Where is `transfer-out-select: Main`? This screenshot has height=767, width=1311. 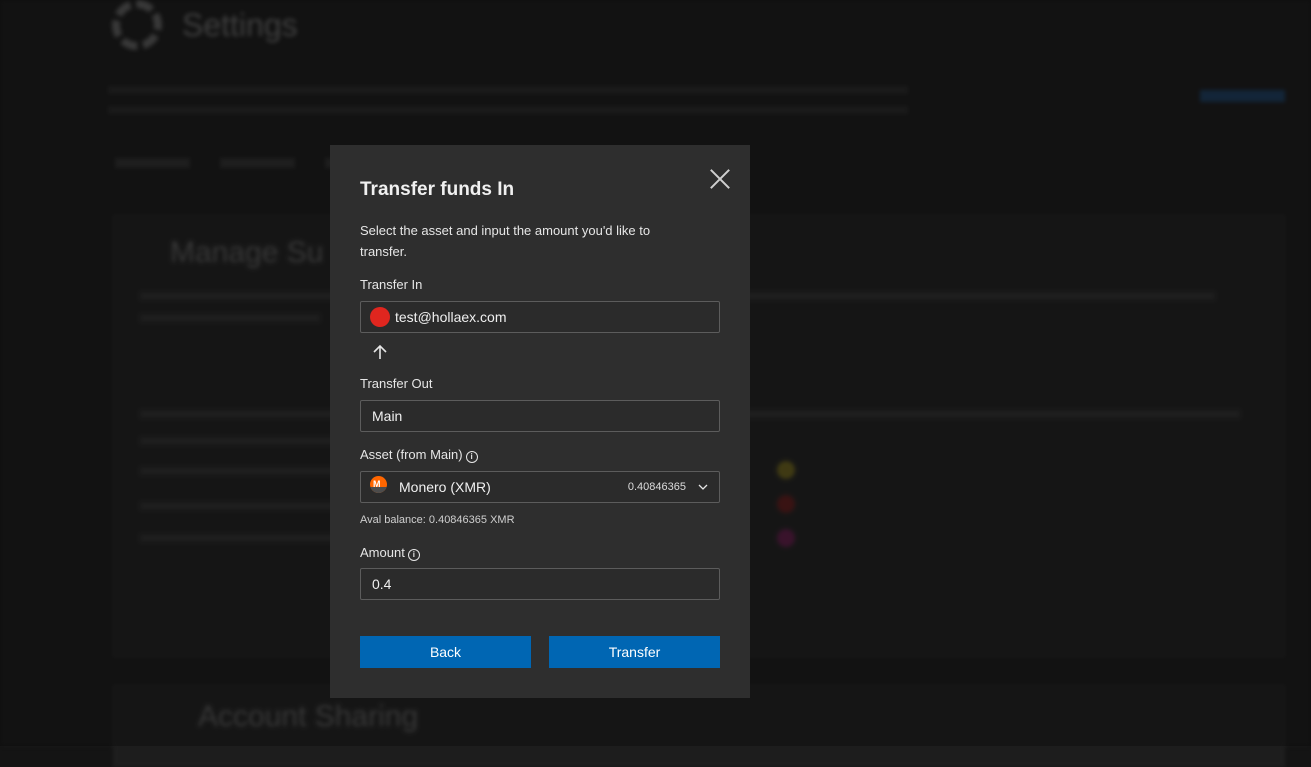 transfer-out-select: Main is located at coordinates (540, 416).